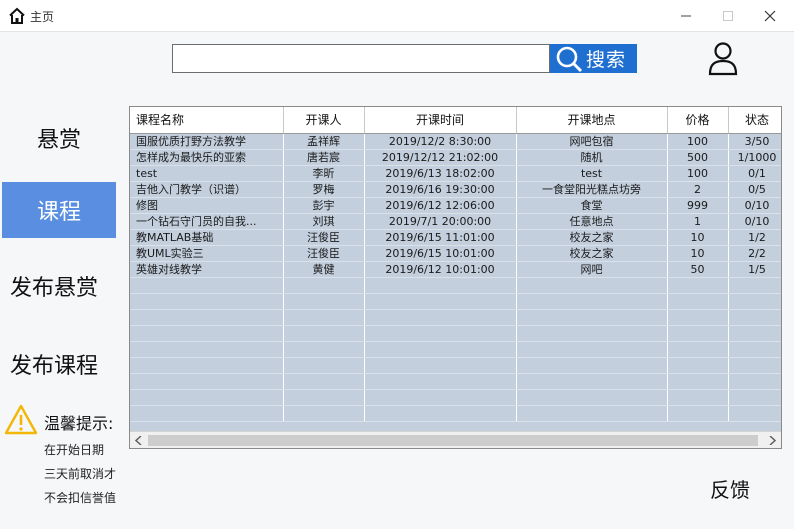 The width and height of the screenshot is (794, 529). Describe the element at coordinates (207, 120) in the screenshot. I see `column-header-course-name: 课程名称` at that location.